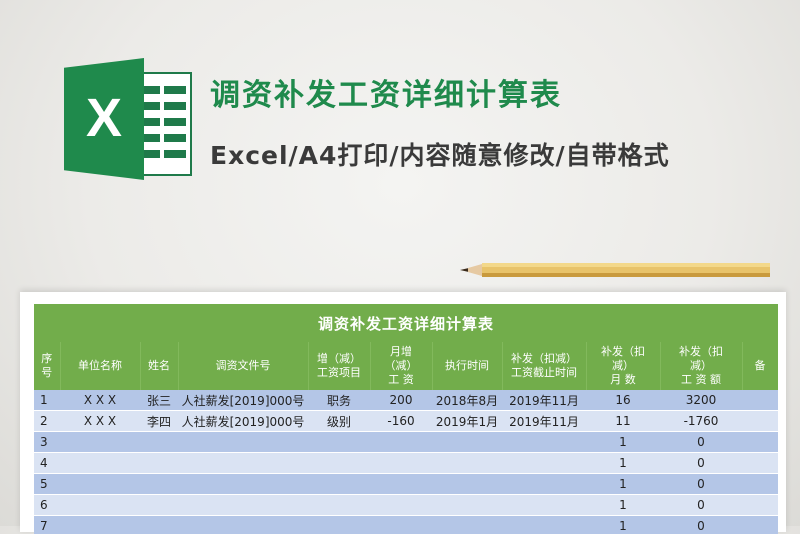 This screenshot has width=800, height=534. Describe the element at coordinates (401, 366) in the screenshot. I see `column-header: 月增 （减） 工 资` at that location.